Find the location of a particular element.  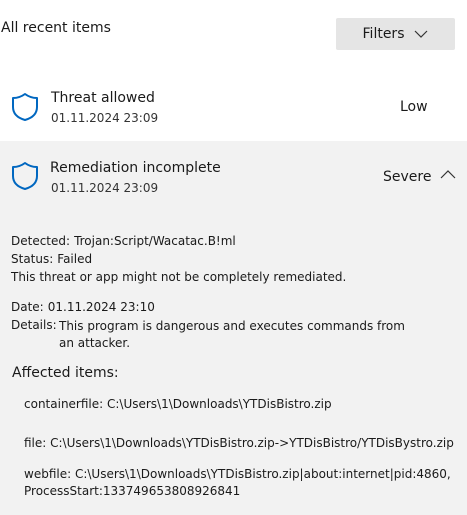

filters-label: Filters is located at coordinates (383, 34).